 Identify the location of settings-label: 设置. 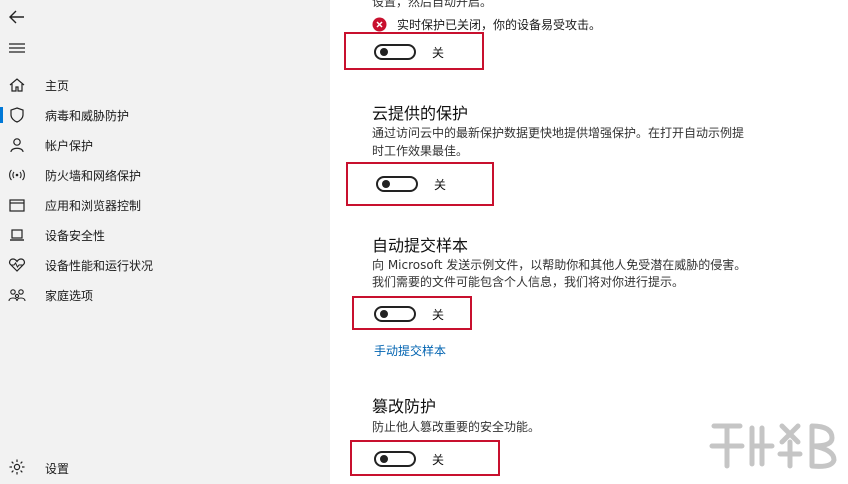
(57, 469).